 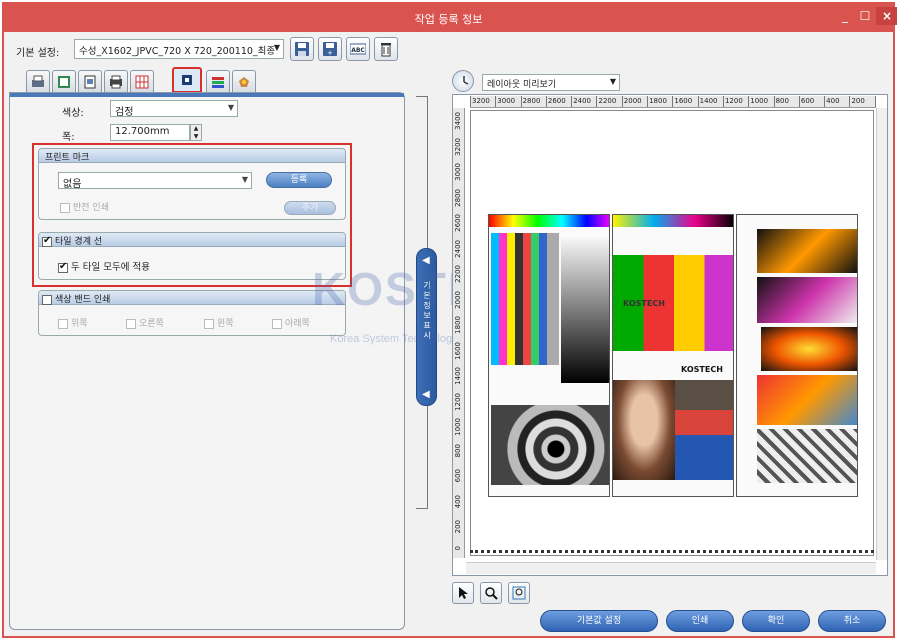 I want to click on ruler-tick-label: 2000, so click(x=458, y=299).